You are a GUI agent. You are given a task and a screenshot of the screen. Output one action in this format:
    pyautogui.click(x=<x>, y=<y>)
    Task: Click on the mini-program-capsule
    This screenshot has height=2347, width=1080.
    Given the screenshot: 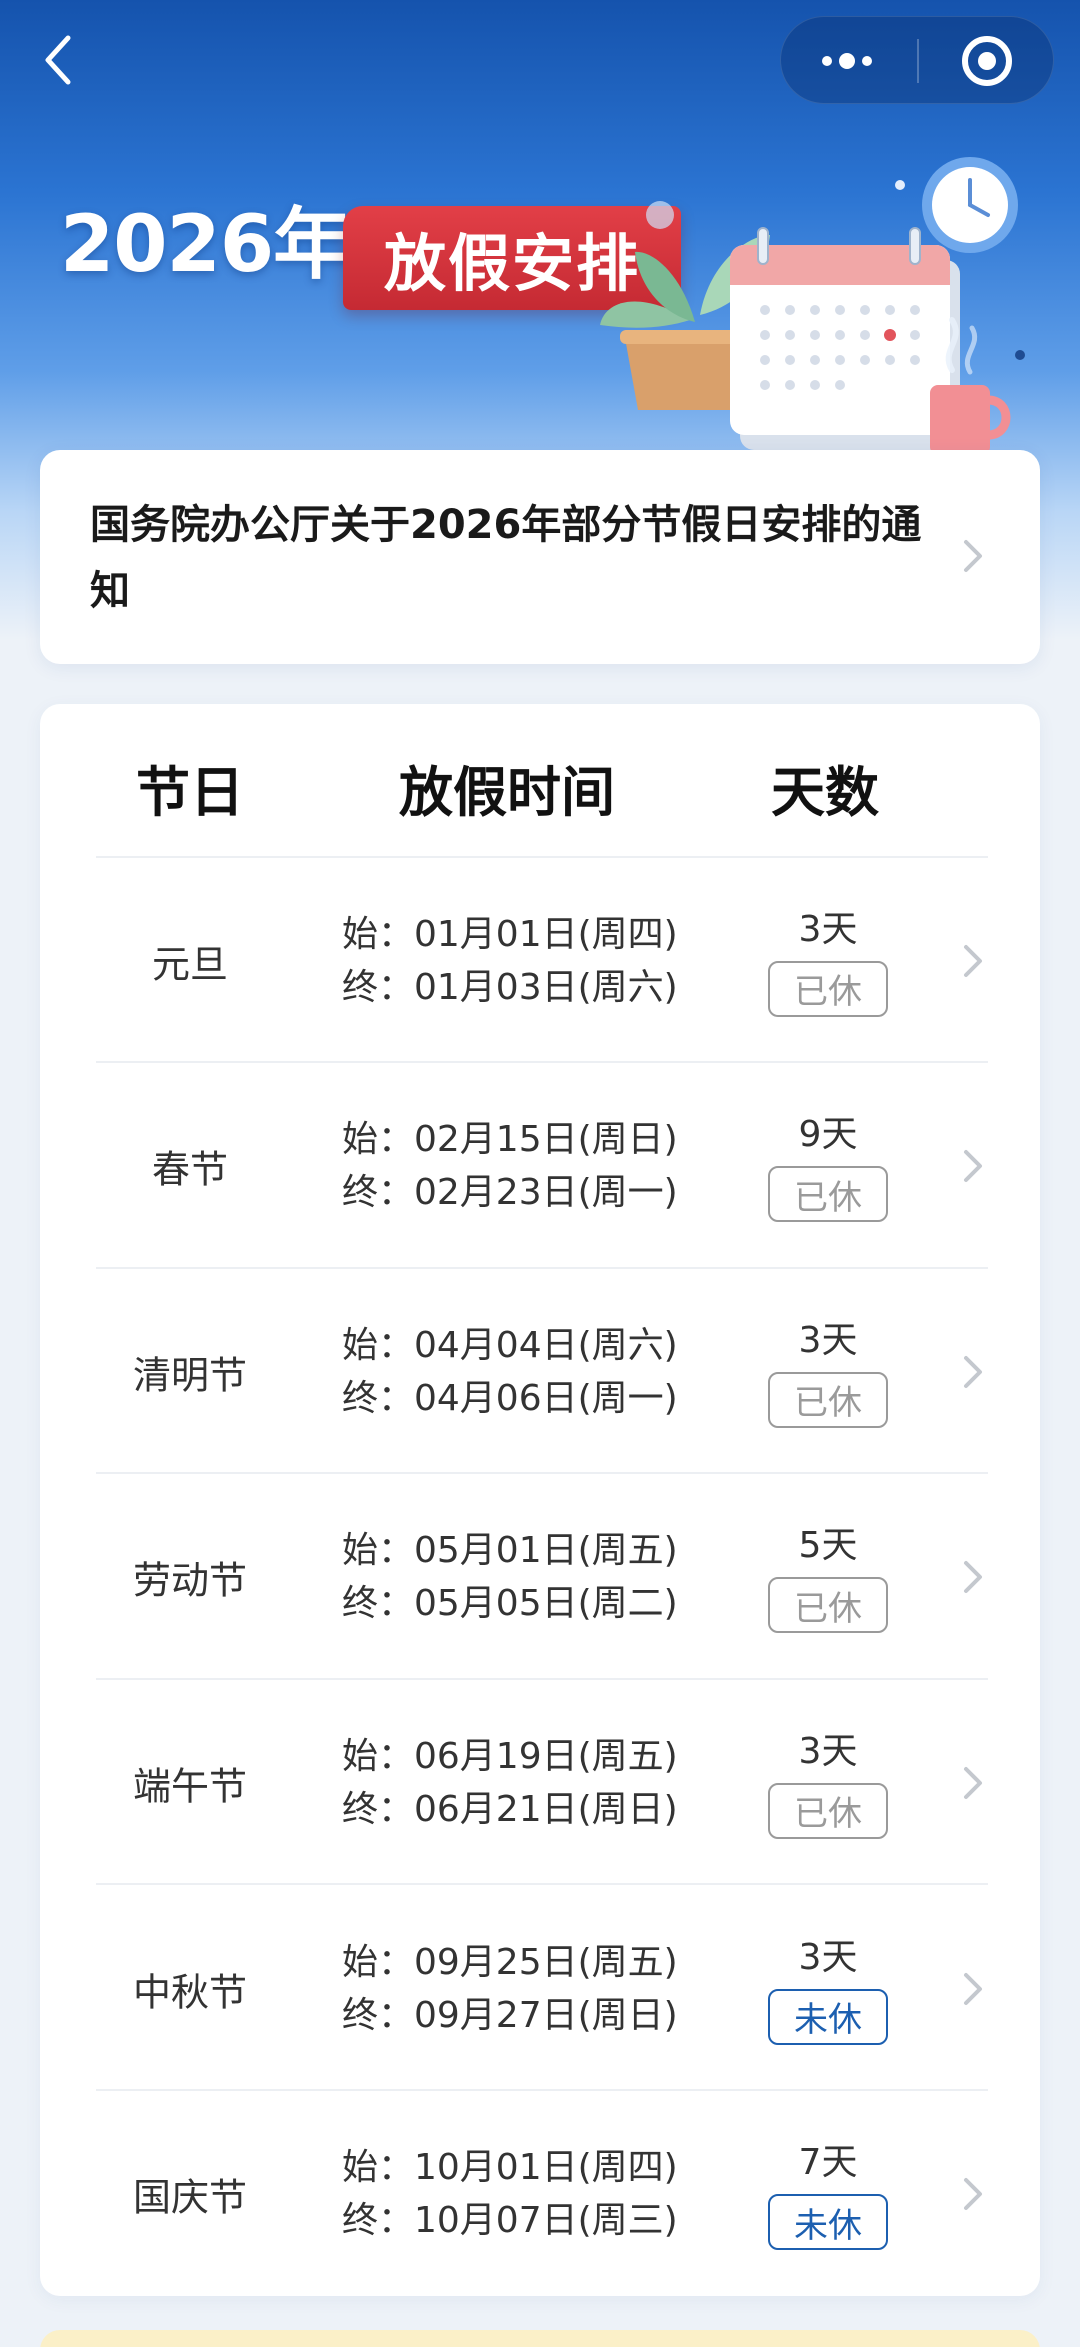 What is the action you would take?
    pyautogui.click(x=917, y=60)
    